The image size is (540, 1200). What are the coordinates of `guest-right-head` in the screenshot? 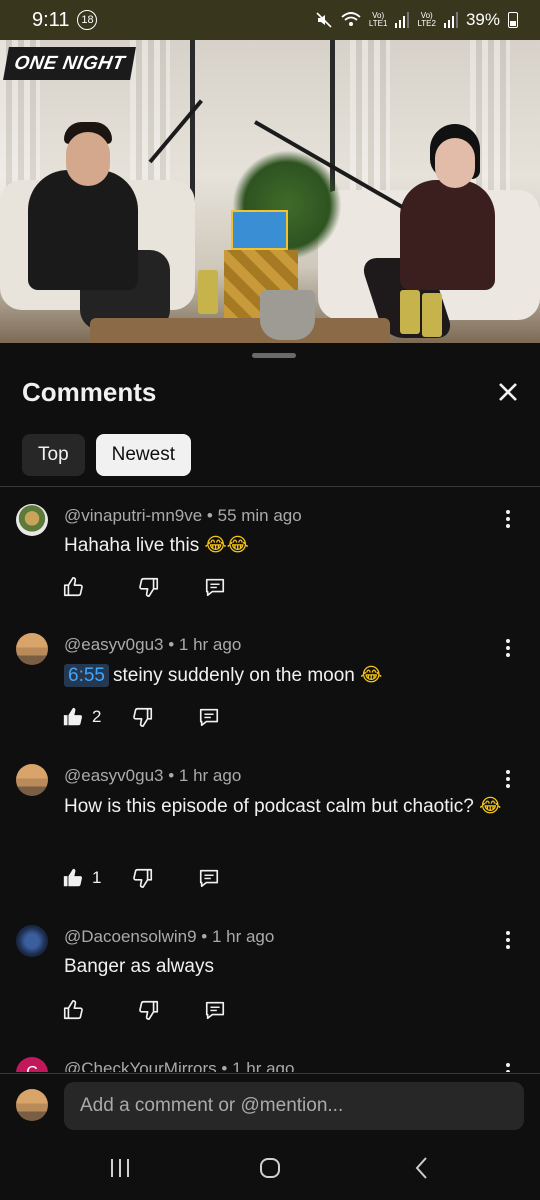 It's located at (455, 163).